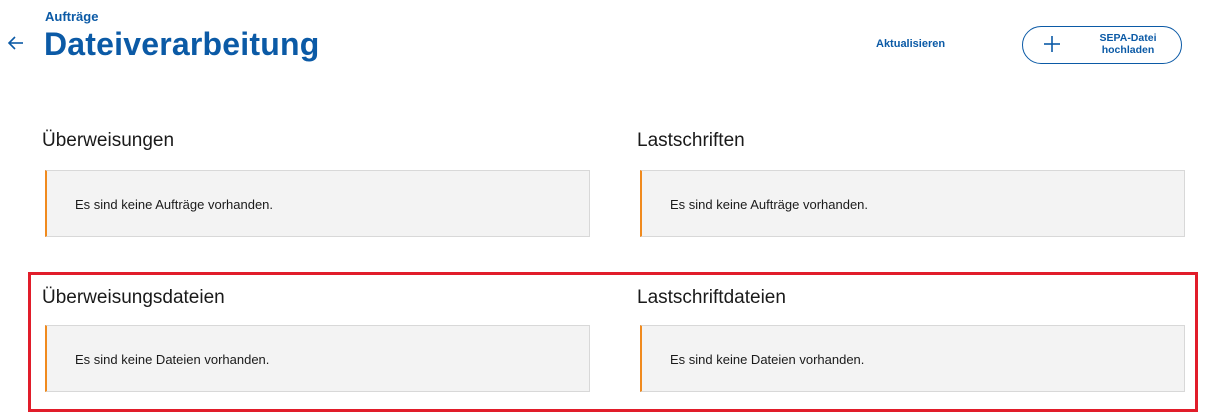 This screenshot has width=1205, height=412. I want to click on page-title: Dateiverarbeitung, so click(182, 44).